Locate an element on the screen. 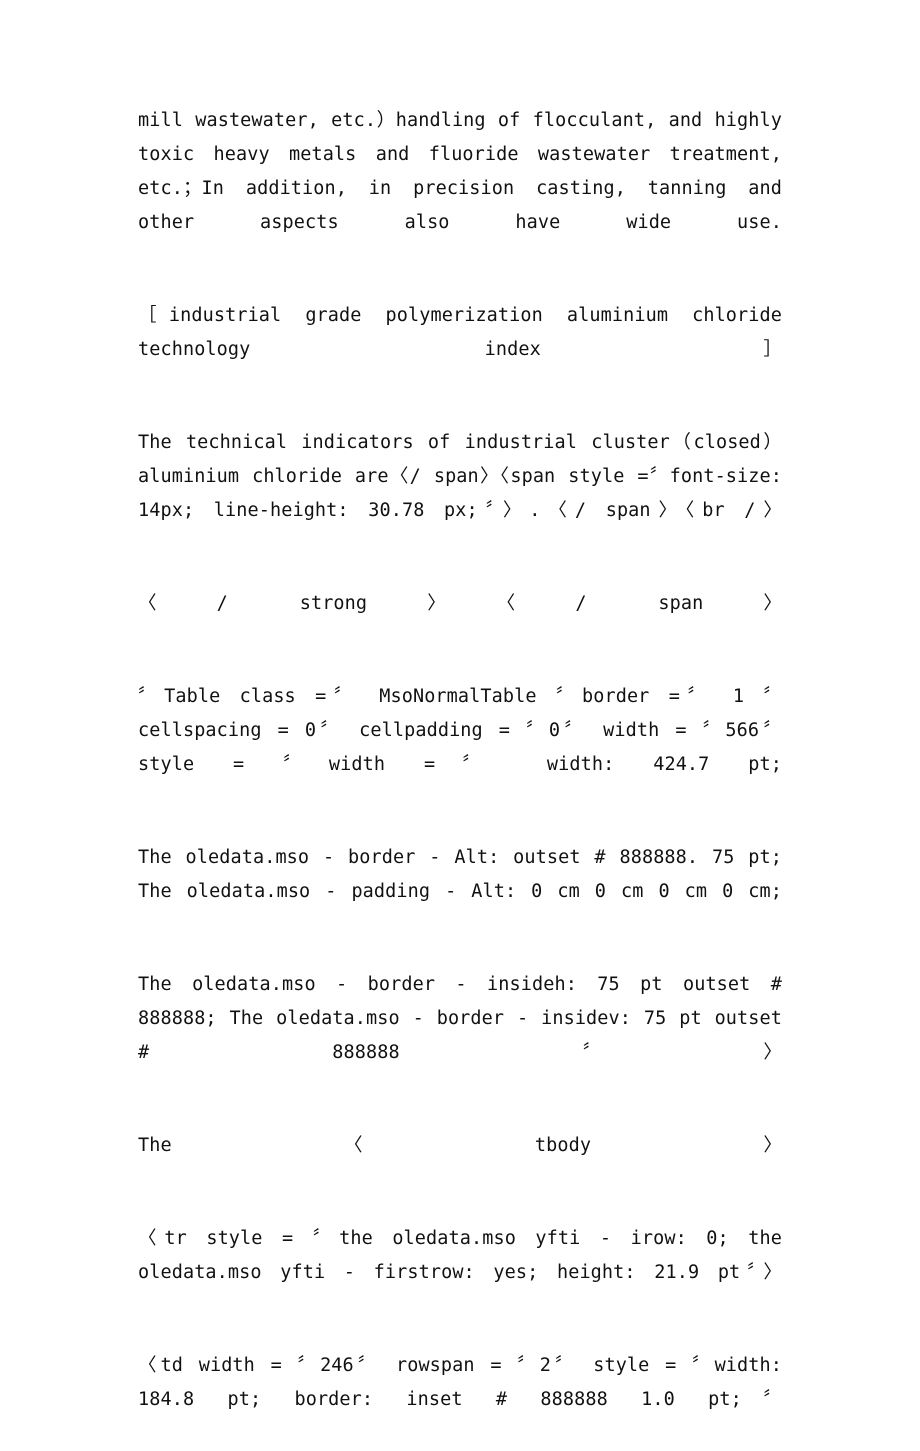  paragraph-tbody: The〈tbody〉 is located at coordinates (460, 1145).